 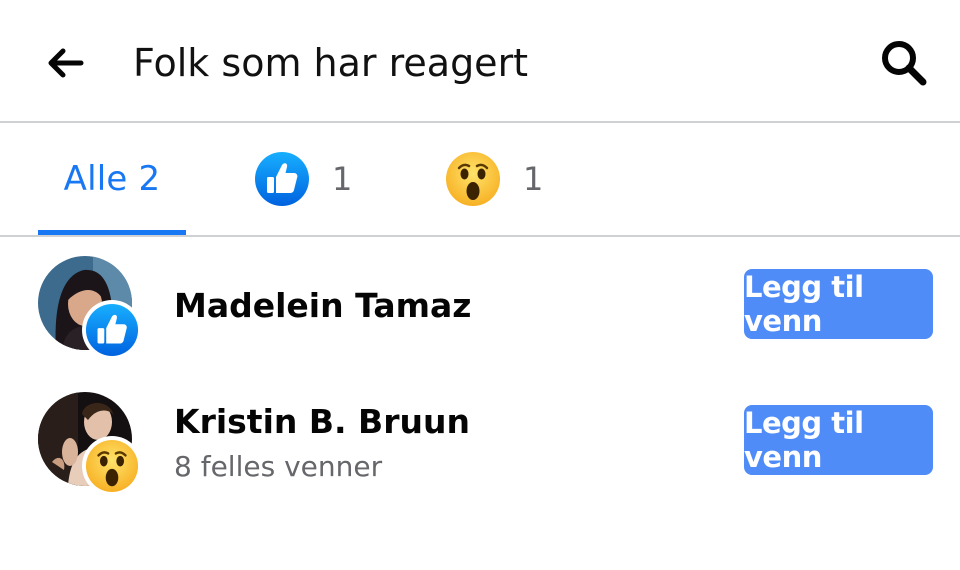 I want to click on tab-like-count: 1, so click(x=342, y=179).